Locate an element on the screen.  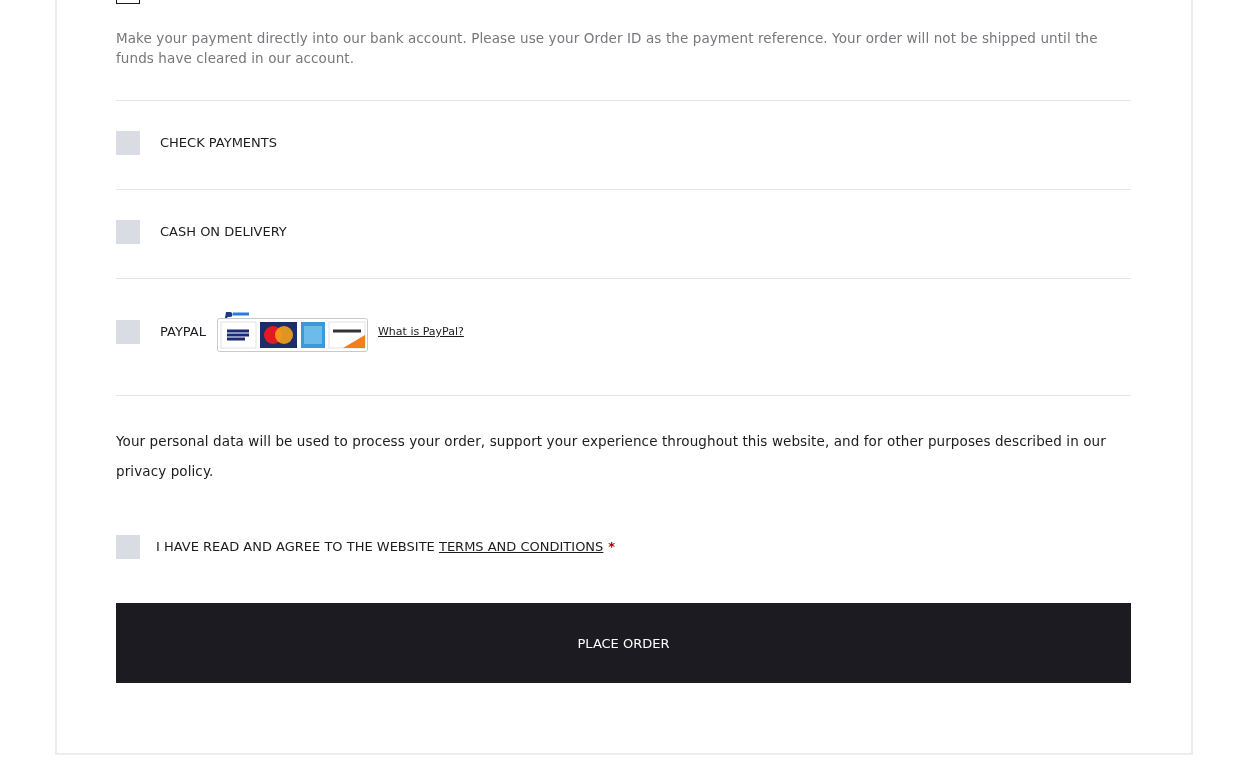
required-asterisk: * is located at coordinates (612, 547).